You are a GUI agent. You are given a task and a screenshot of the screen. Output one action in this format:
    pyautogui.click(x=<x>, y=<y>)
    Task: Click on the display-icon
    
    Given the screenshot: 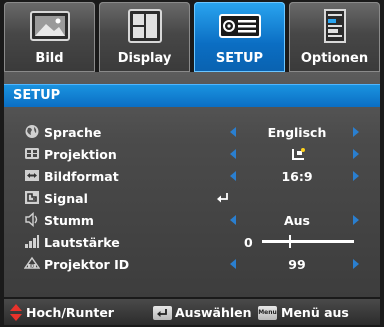 What is the action you would take?
    pyautogui.click(x=144, y=26)
    